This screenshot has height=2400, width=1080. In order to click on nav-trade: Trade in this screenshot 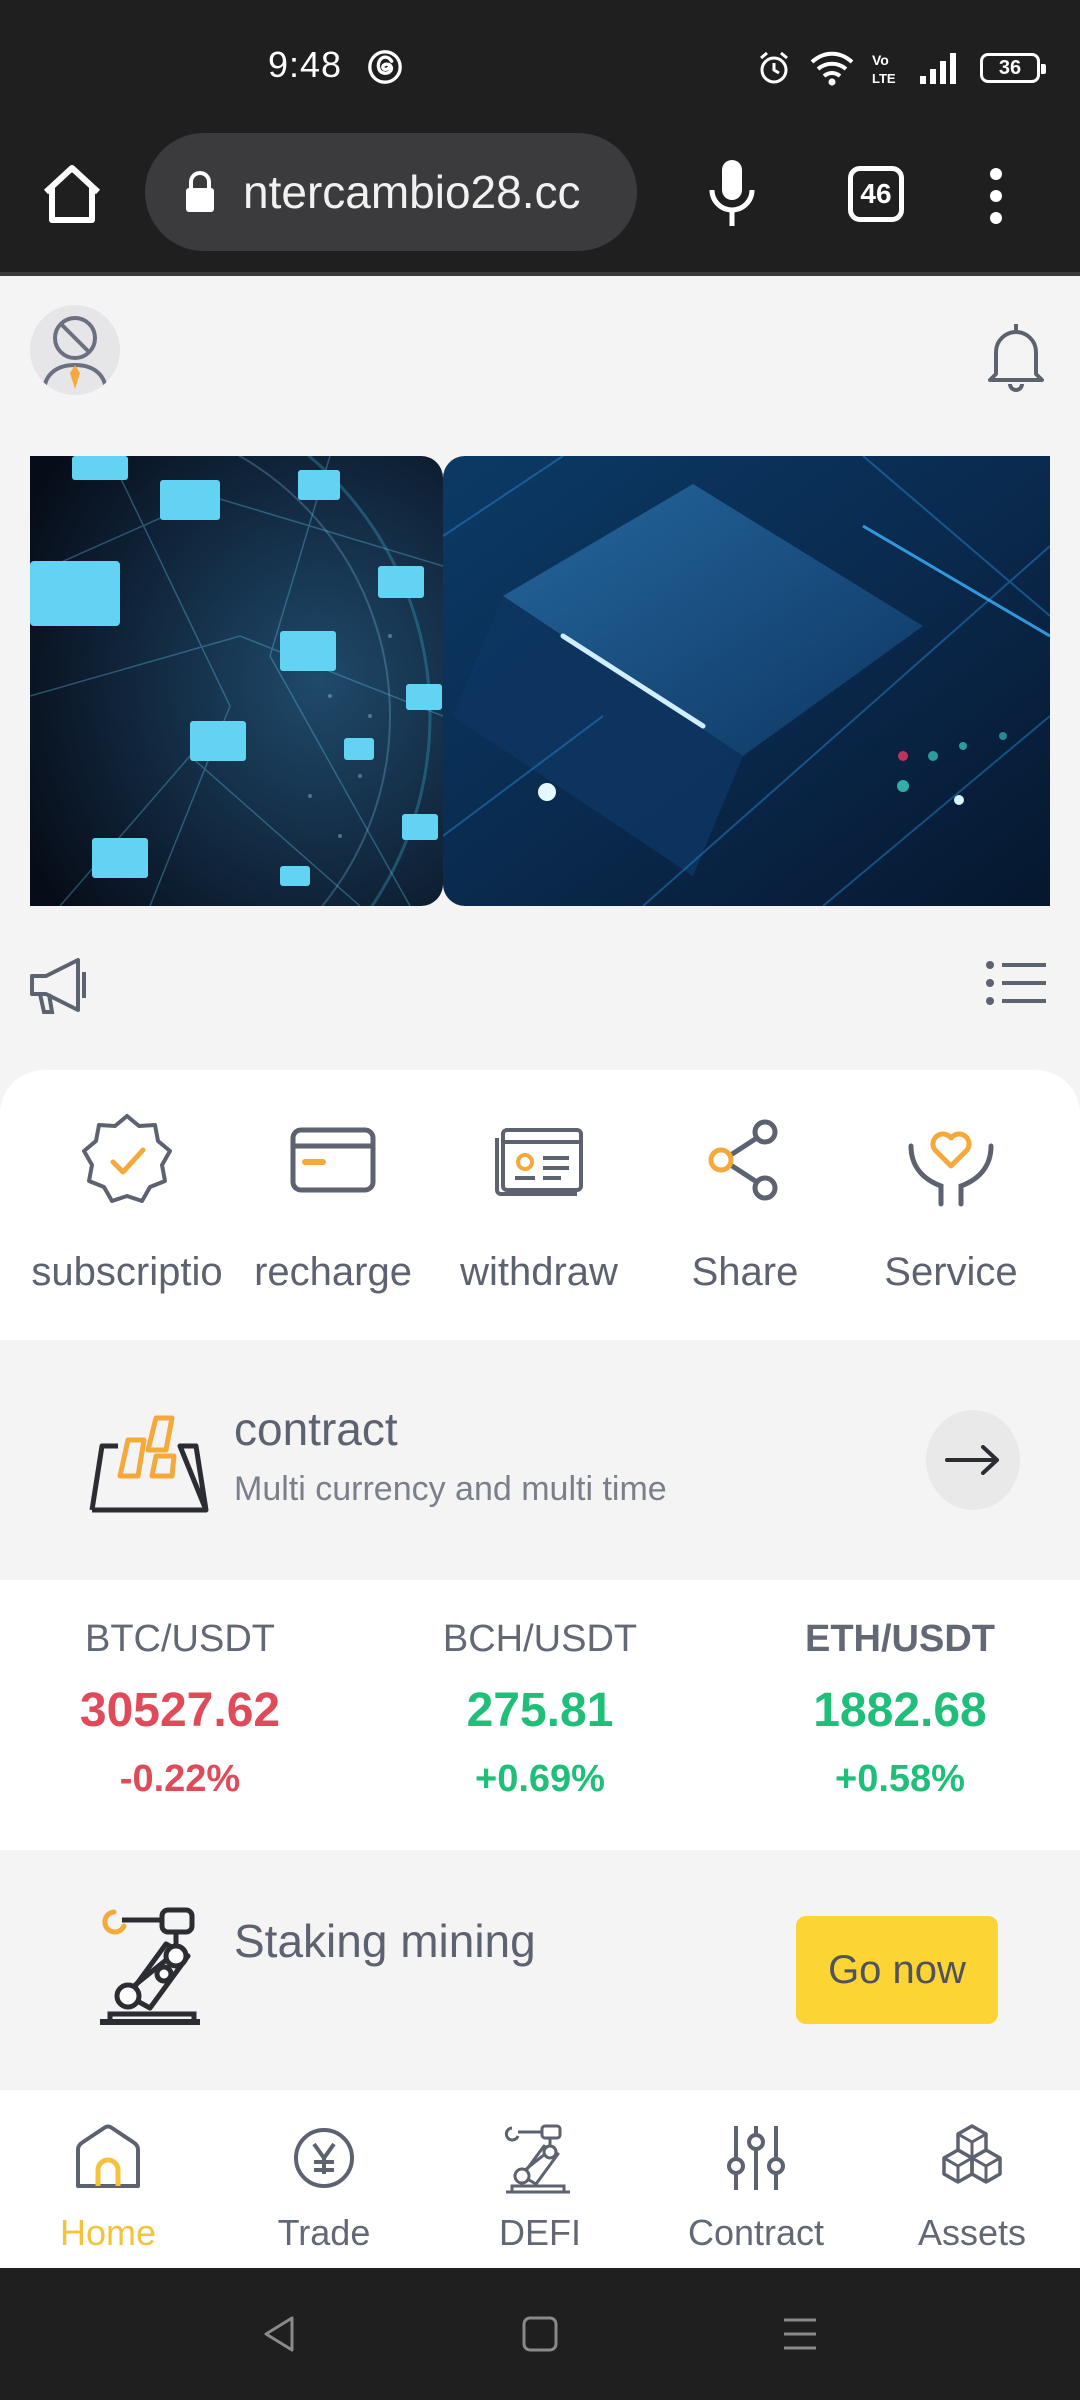, I will do `click(324, 2187)`.